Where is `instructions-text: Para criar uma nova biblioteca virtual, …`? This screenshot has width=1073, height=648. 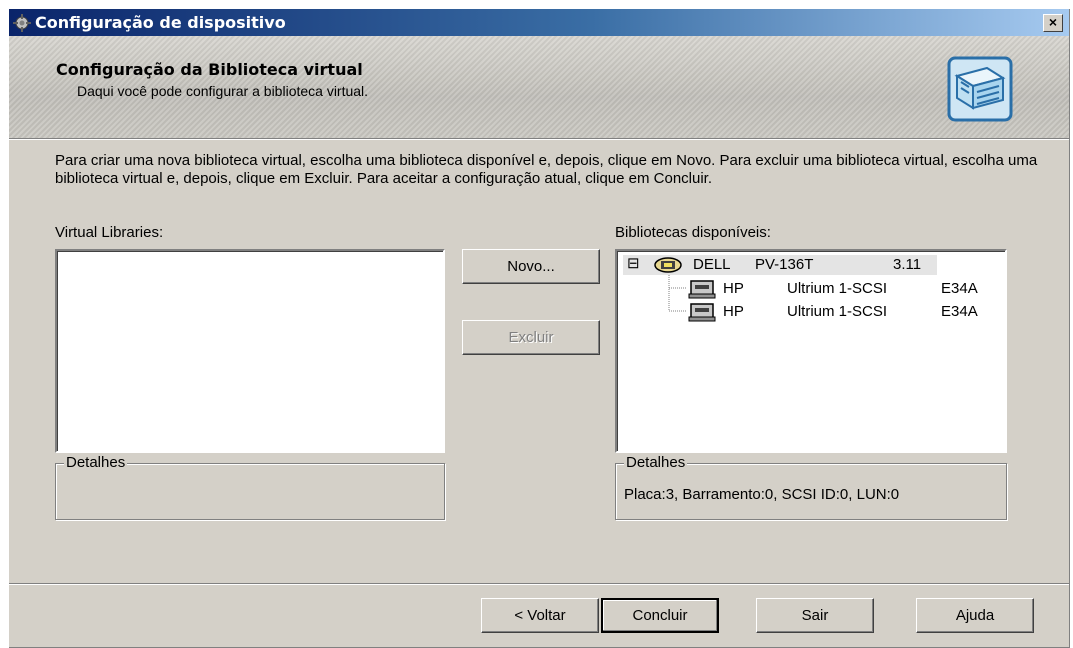 instructions-text: Para criar uma nova biblioteca virtual, … is located at coordinates (546, 169).